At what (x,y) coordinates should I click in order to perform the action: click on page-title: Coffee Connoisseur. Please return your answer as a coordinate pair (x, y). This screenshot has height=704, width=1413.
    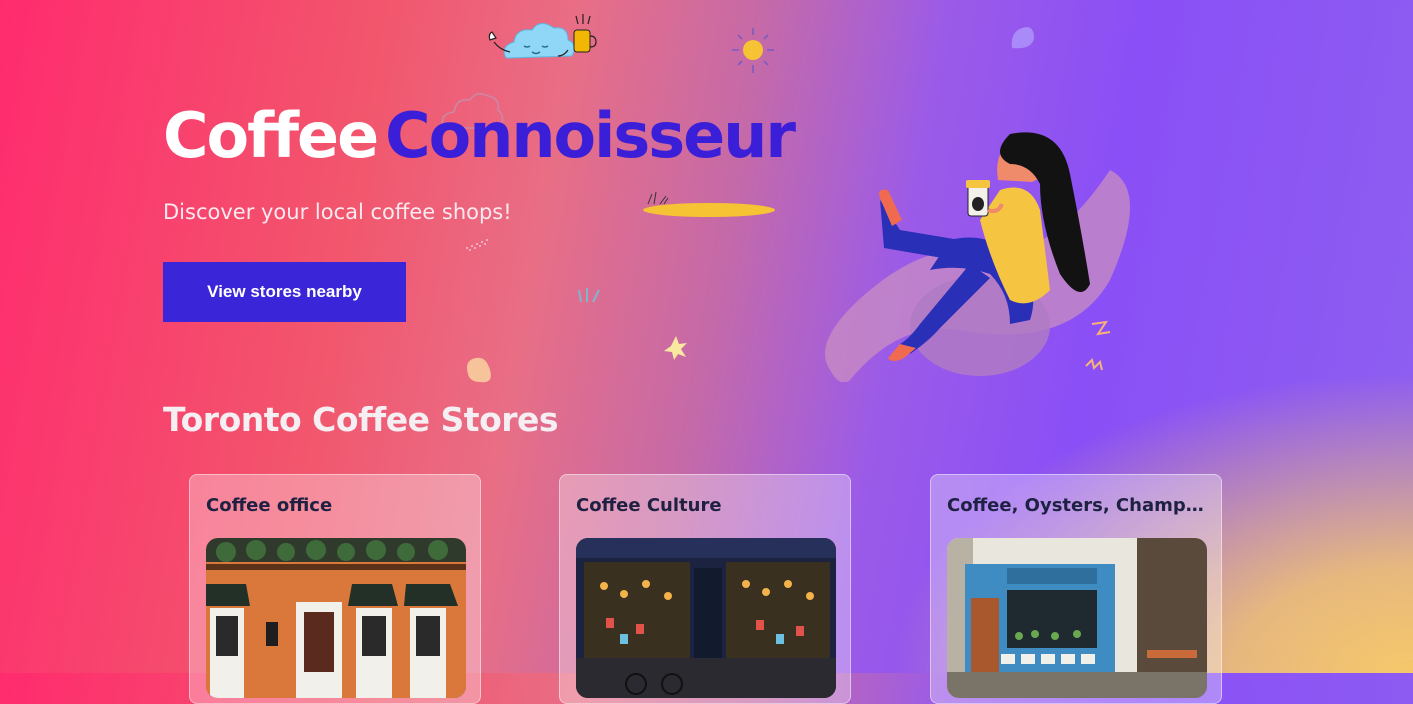
    Looking at the image, I should click on (479, 135).